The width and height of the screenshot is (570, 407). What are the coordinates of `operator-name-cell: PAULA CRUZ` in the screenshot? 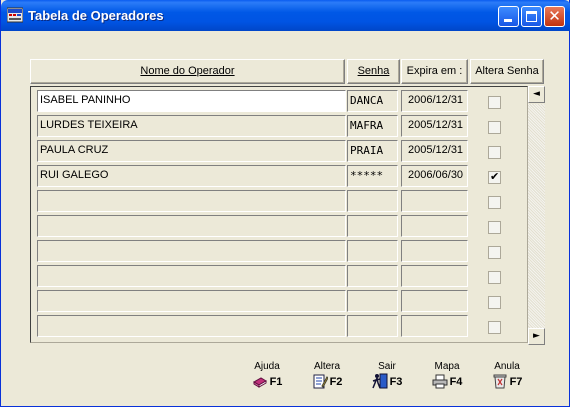 It's located at (191, 151).